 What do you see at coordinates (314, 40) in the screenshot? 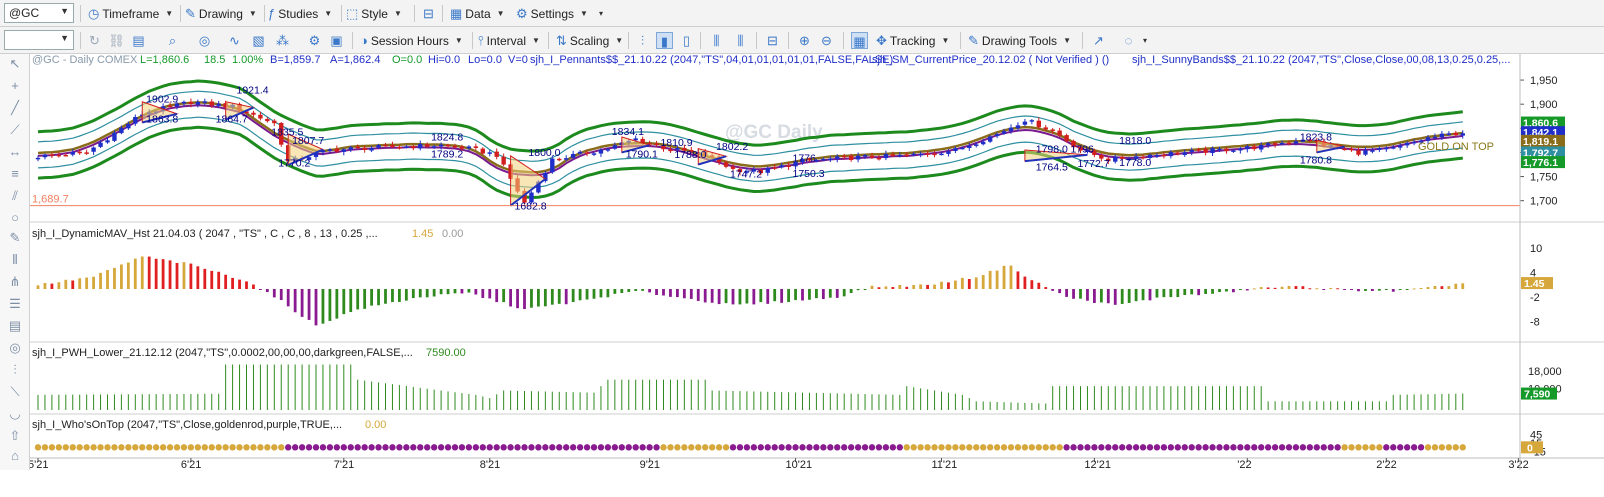
I see `settings-small-icon: ⚙` at bounding box center [314, 40].